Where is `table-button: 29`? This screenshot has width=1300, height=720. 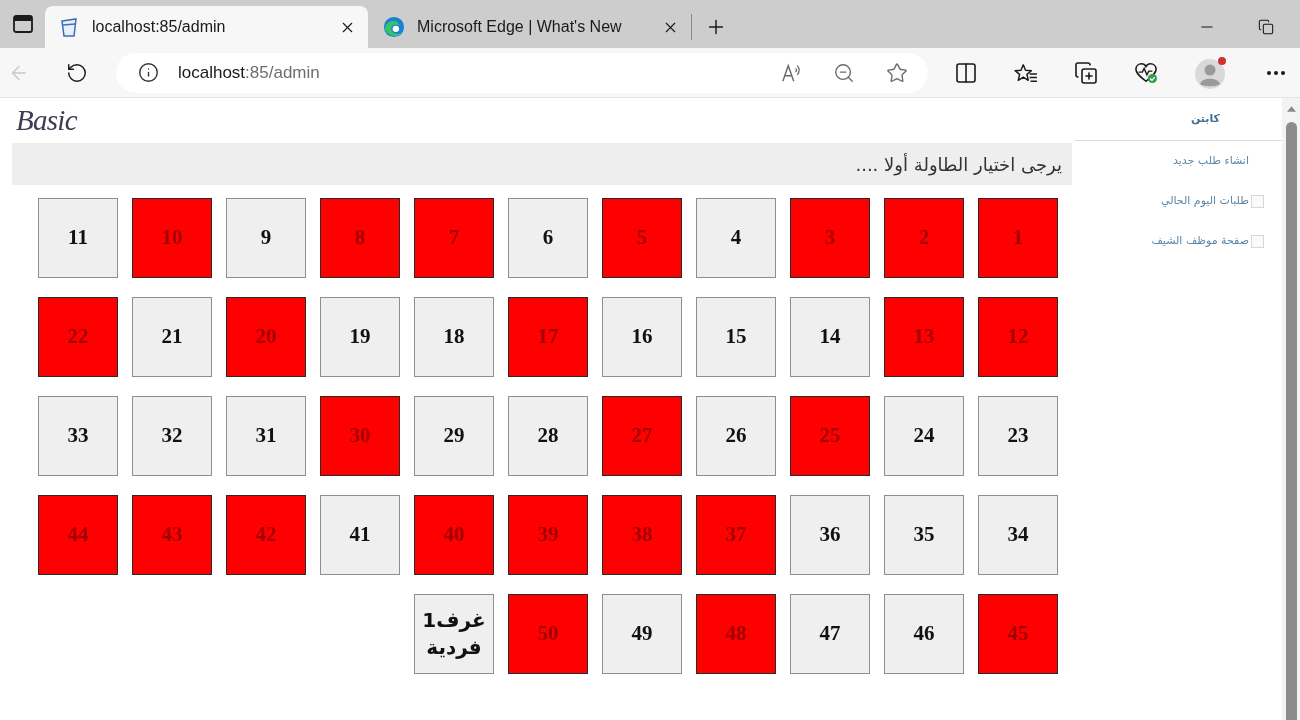 table-button: 29 is located at coordinates (454, 436).